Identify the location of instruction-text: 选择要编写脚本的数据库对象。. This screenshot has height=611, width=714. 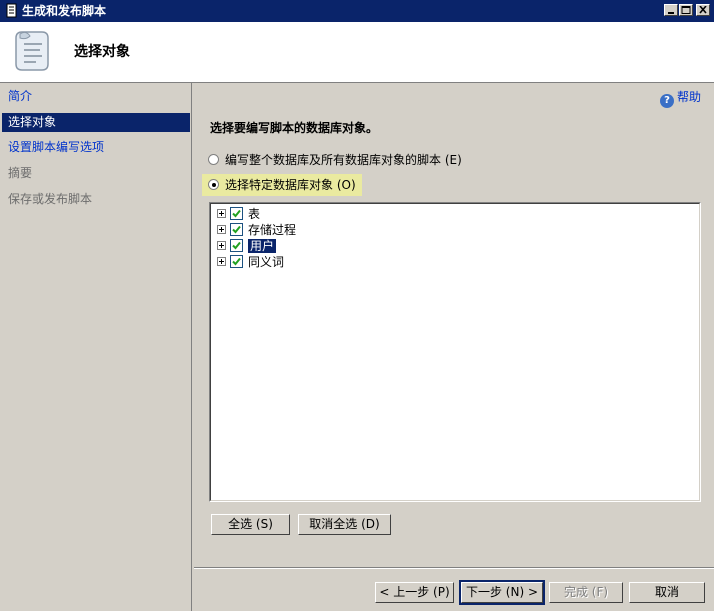
(294, 128).